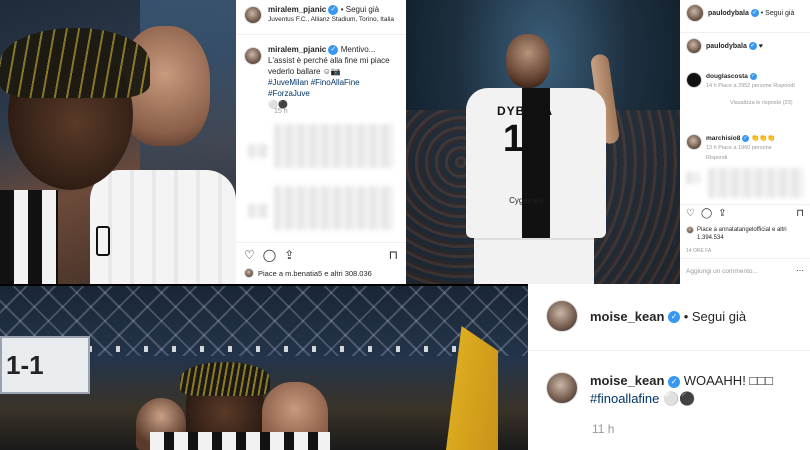 The width and height of the screenshot is (810, 450). Describe the element at coordinates (761, 380) in the screenshot. I see `emoji-icon: □□□` at that location.